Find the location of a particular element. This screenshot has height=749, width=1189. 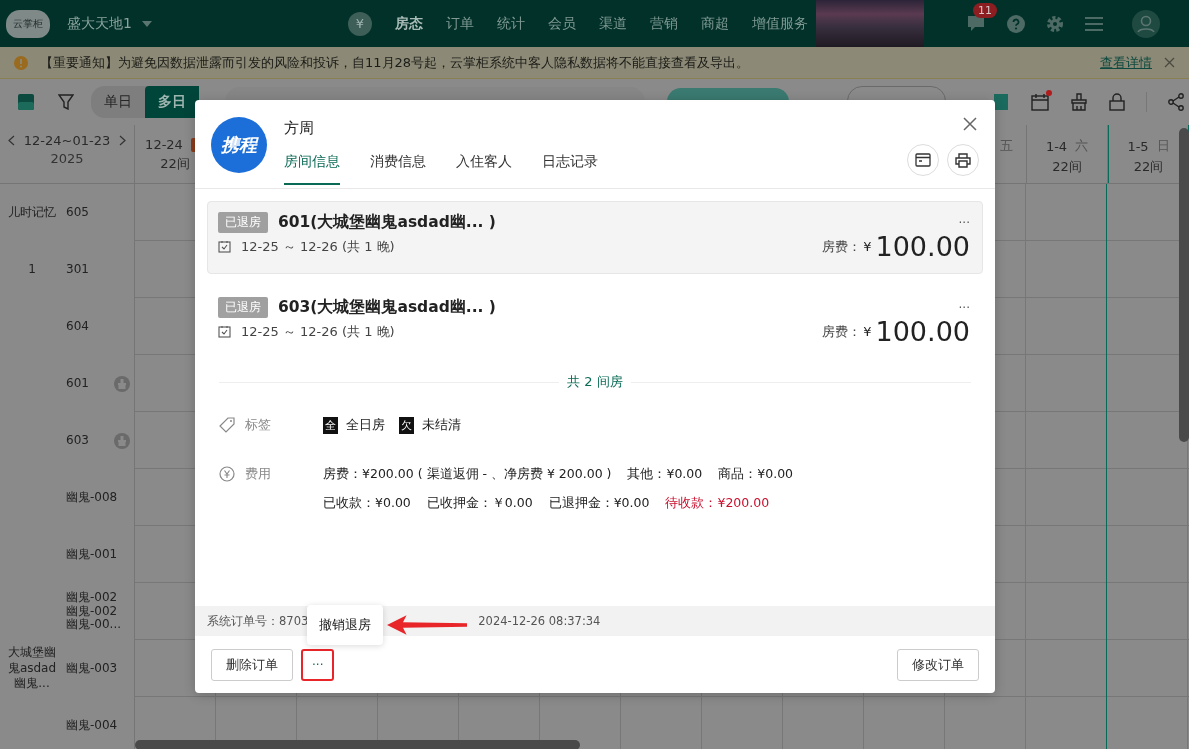

caret-icon is located at coordinates (146, 23).